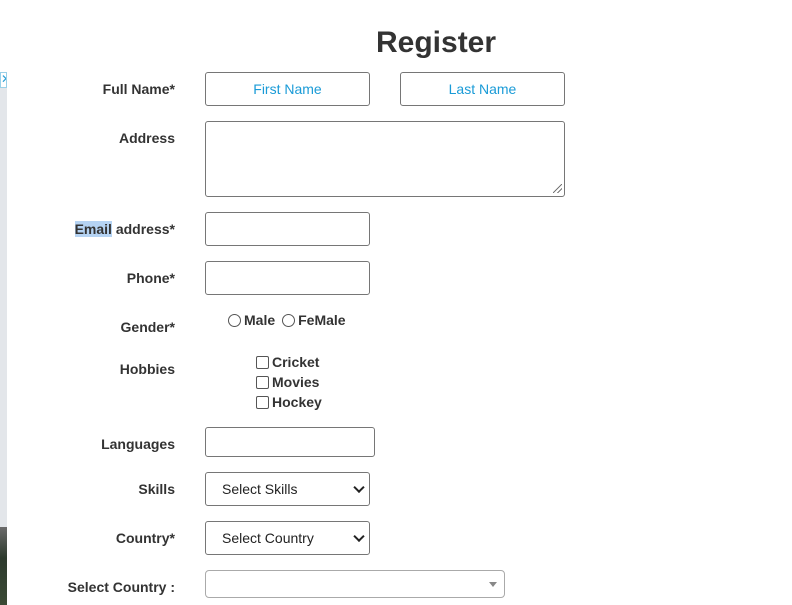 Image resolution: width=792 pixels, height=605 pixels. What do you see at coordinates (3, 566) in the screenshot?
I see `ad-image` at bounding box center [3, 566].